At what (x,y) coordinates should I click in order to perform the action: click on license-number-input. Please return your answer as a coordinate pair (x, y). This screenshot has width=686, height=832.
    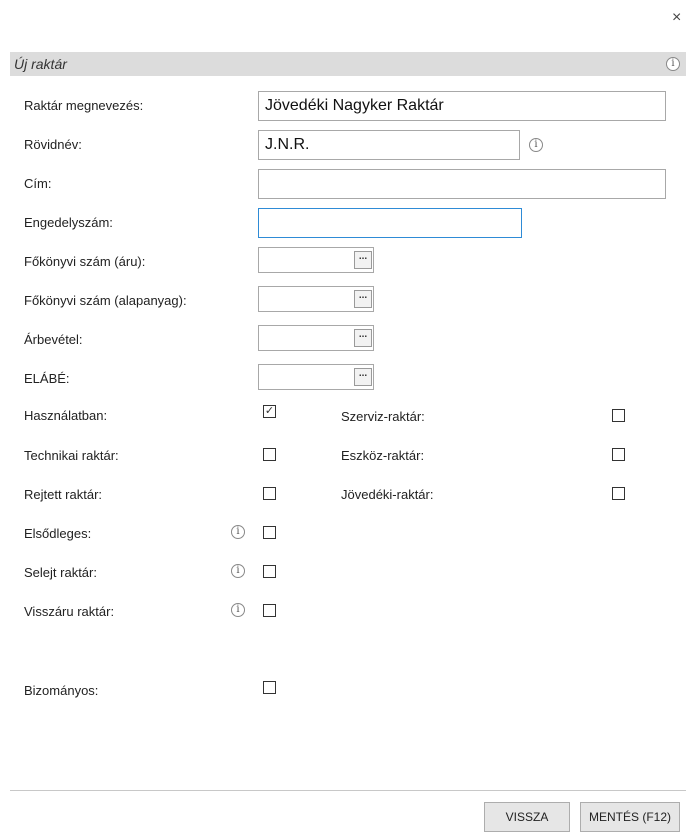
    Looking at the image, I should click on (390, 223).